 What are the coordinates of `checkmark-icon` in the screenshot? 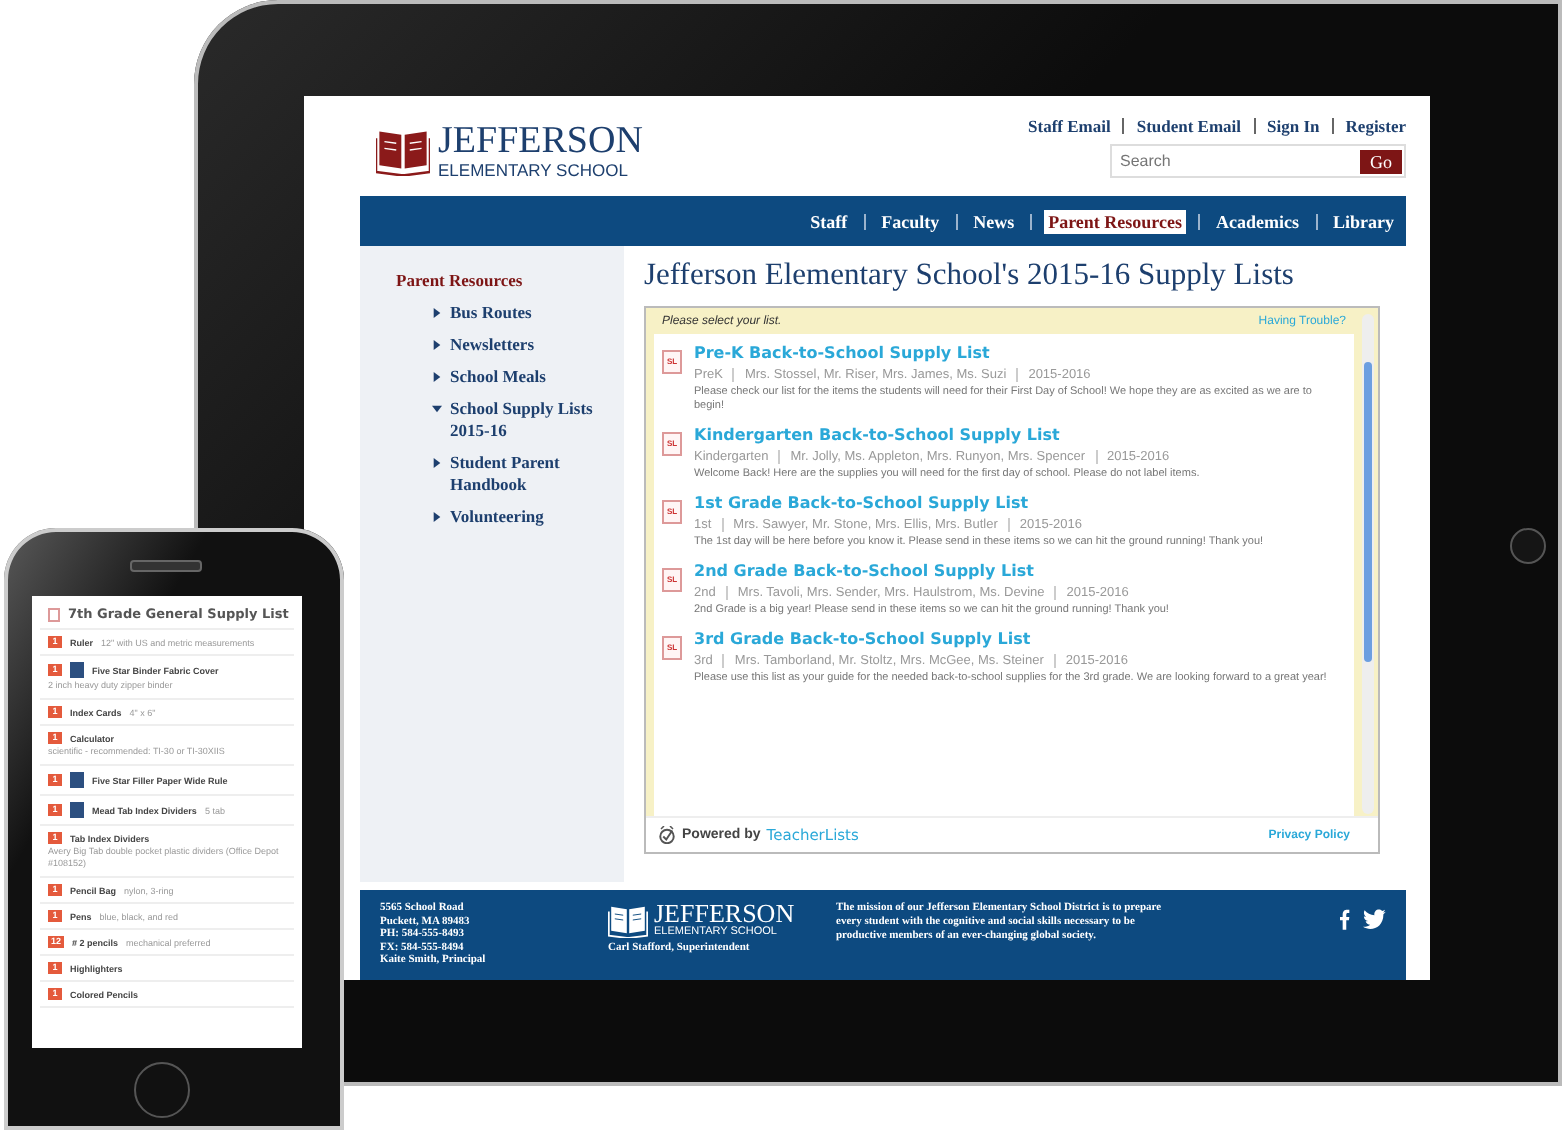 It's located at (667, 835).